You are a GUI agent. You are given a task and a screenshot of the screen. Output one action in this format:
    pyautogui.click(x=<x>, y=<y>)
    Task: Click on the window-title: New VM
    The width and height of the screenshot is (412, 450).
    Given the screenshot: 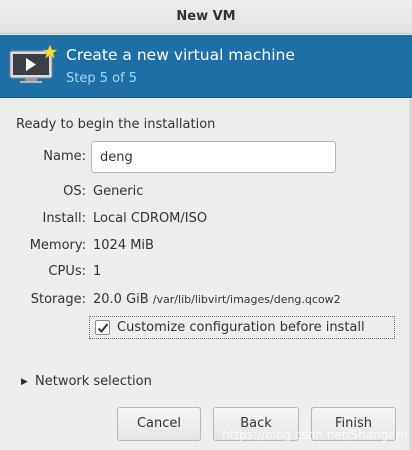 What is the action you would take?
    pyautogui.click(x=206, y=16)
    